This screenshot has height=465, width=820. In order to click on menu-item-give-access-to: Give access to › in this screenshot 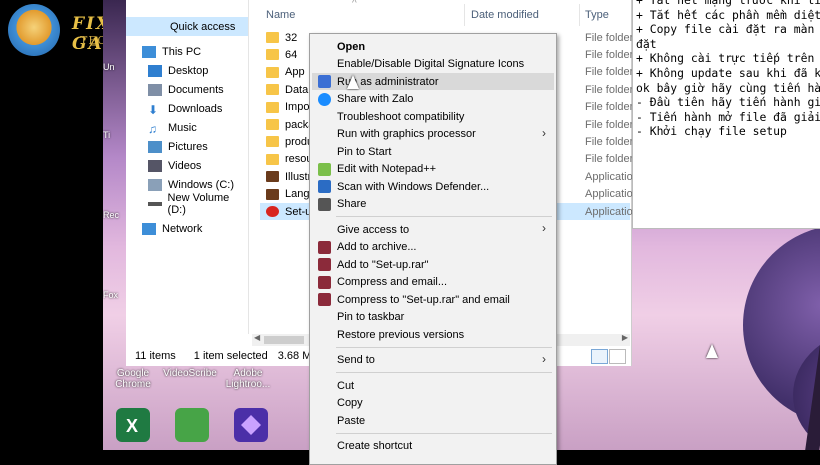, I will do `click(433, 229)`.